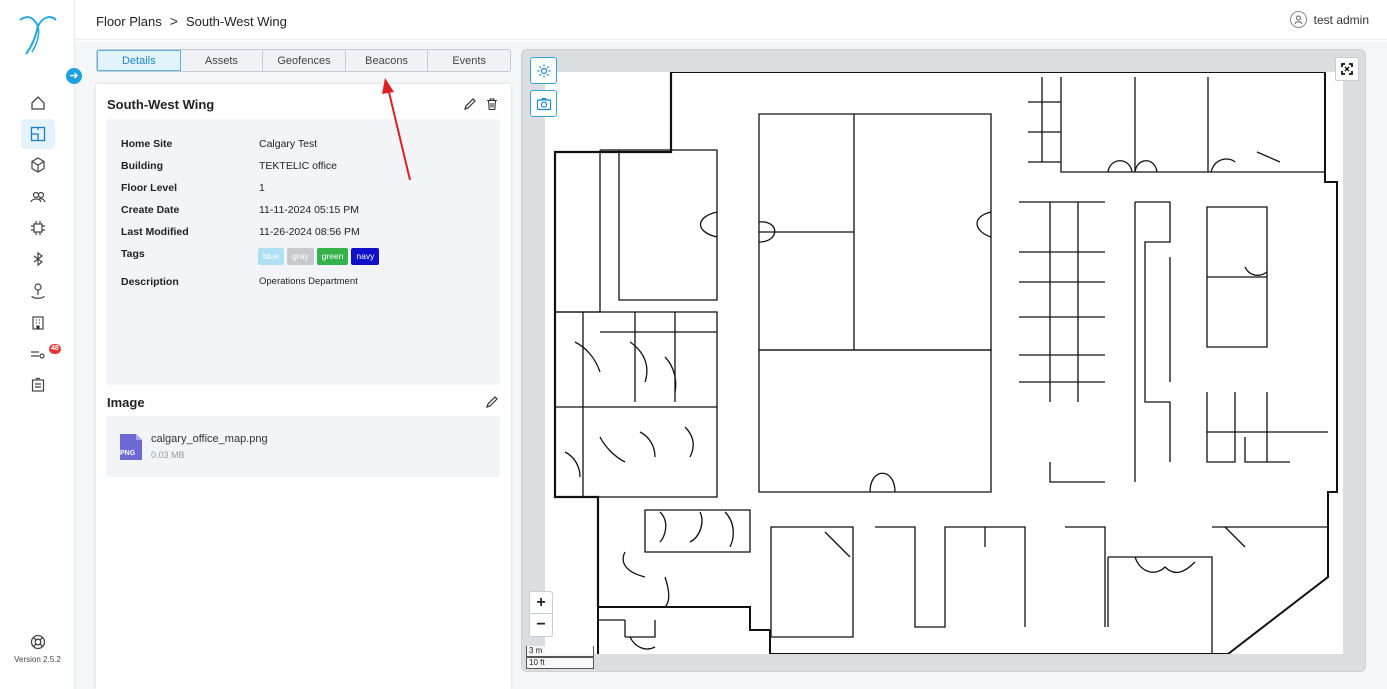  Describe the element at coordinates (168, 455) in the screenshot. I see `file-size: 0.03 MB` at that location.